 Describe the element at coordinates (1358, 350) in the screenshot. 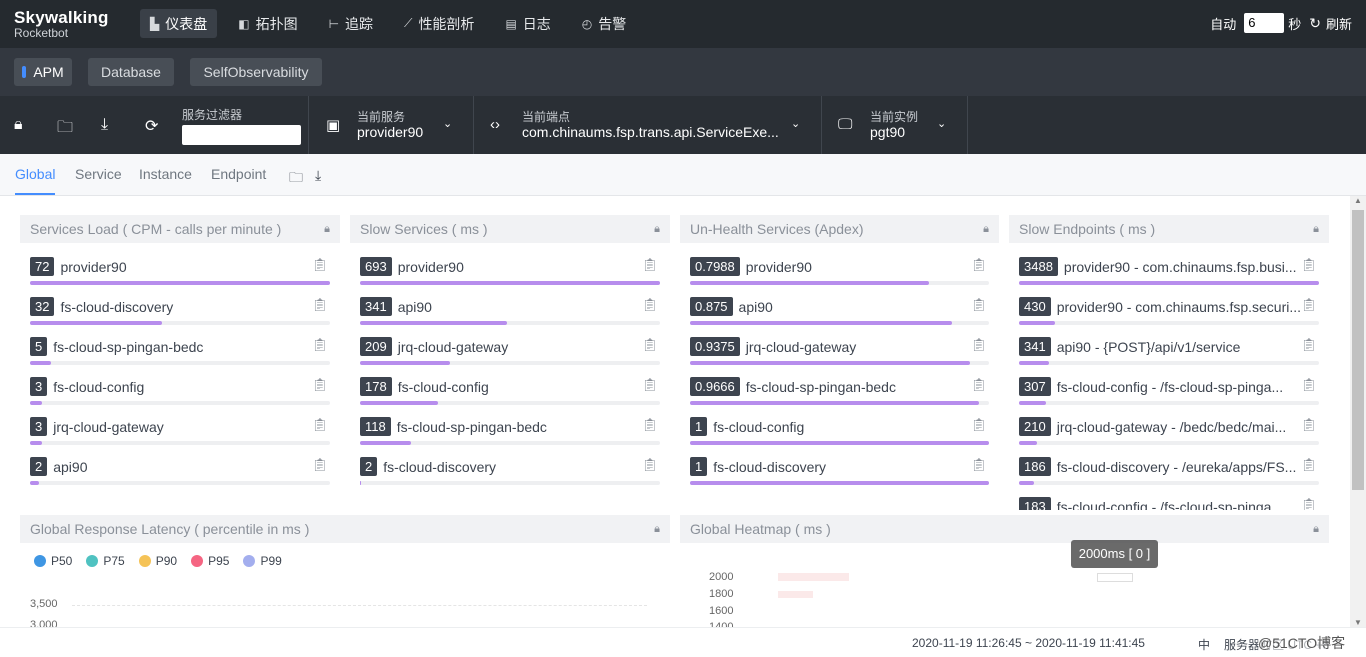

I see `scrollbar-thumb` at that location.